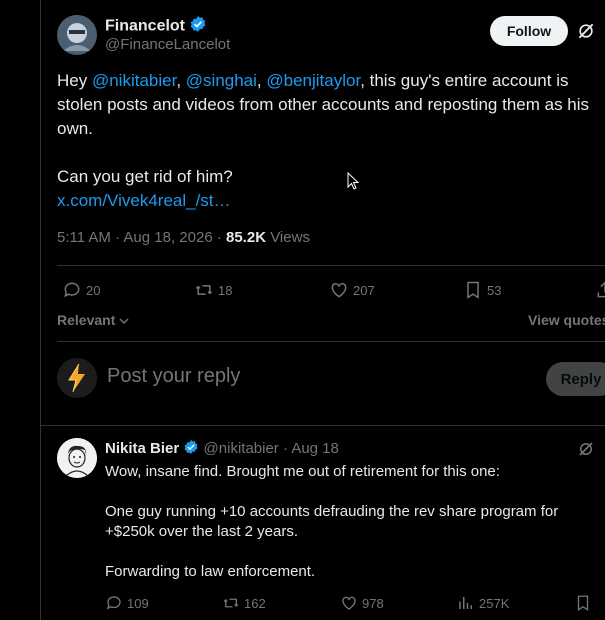  I want to click on reply-reply-action: 109, so click(127, 603).